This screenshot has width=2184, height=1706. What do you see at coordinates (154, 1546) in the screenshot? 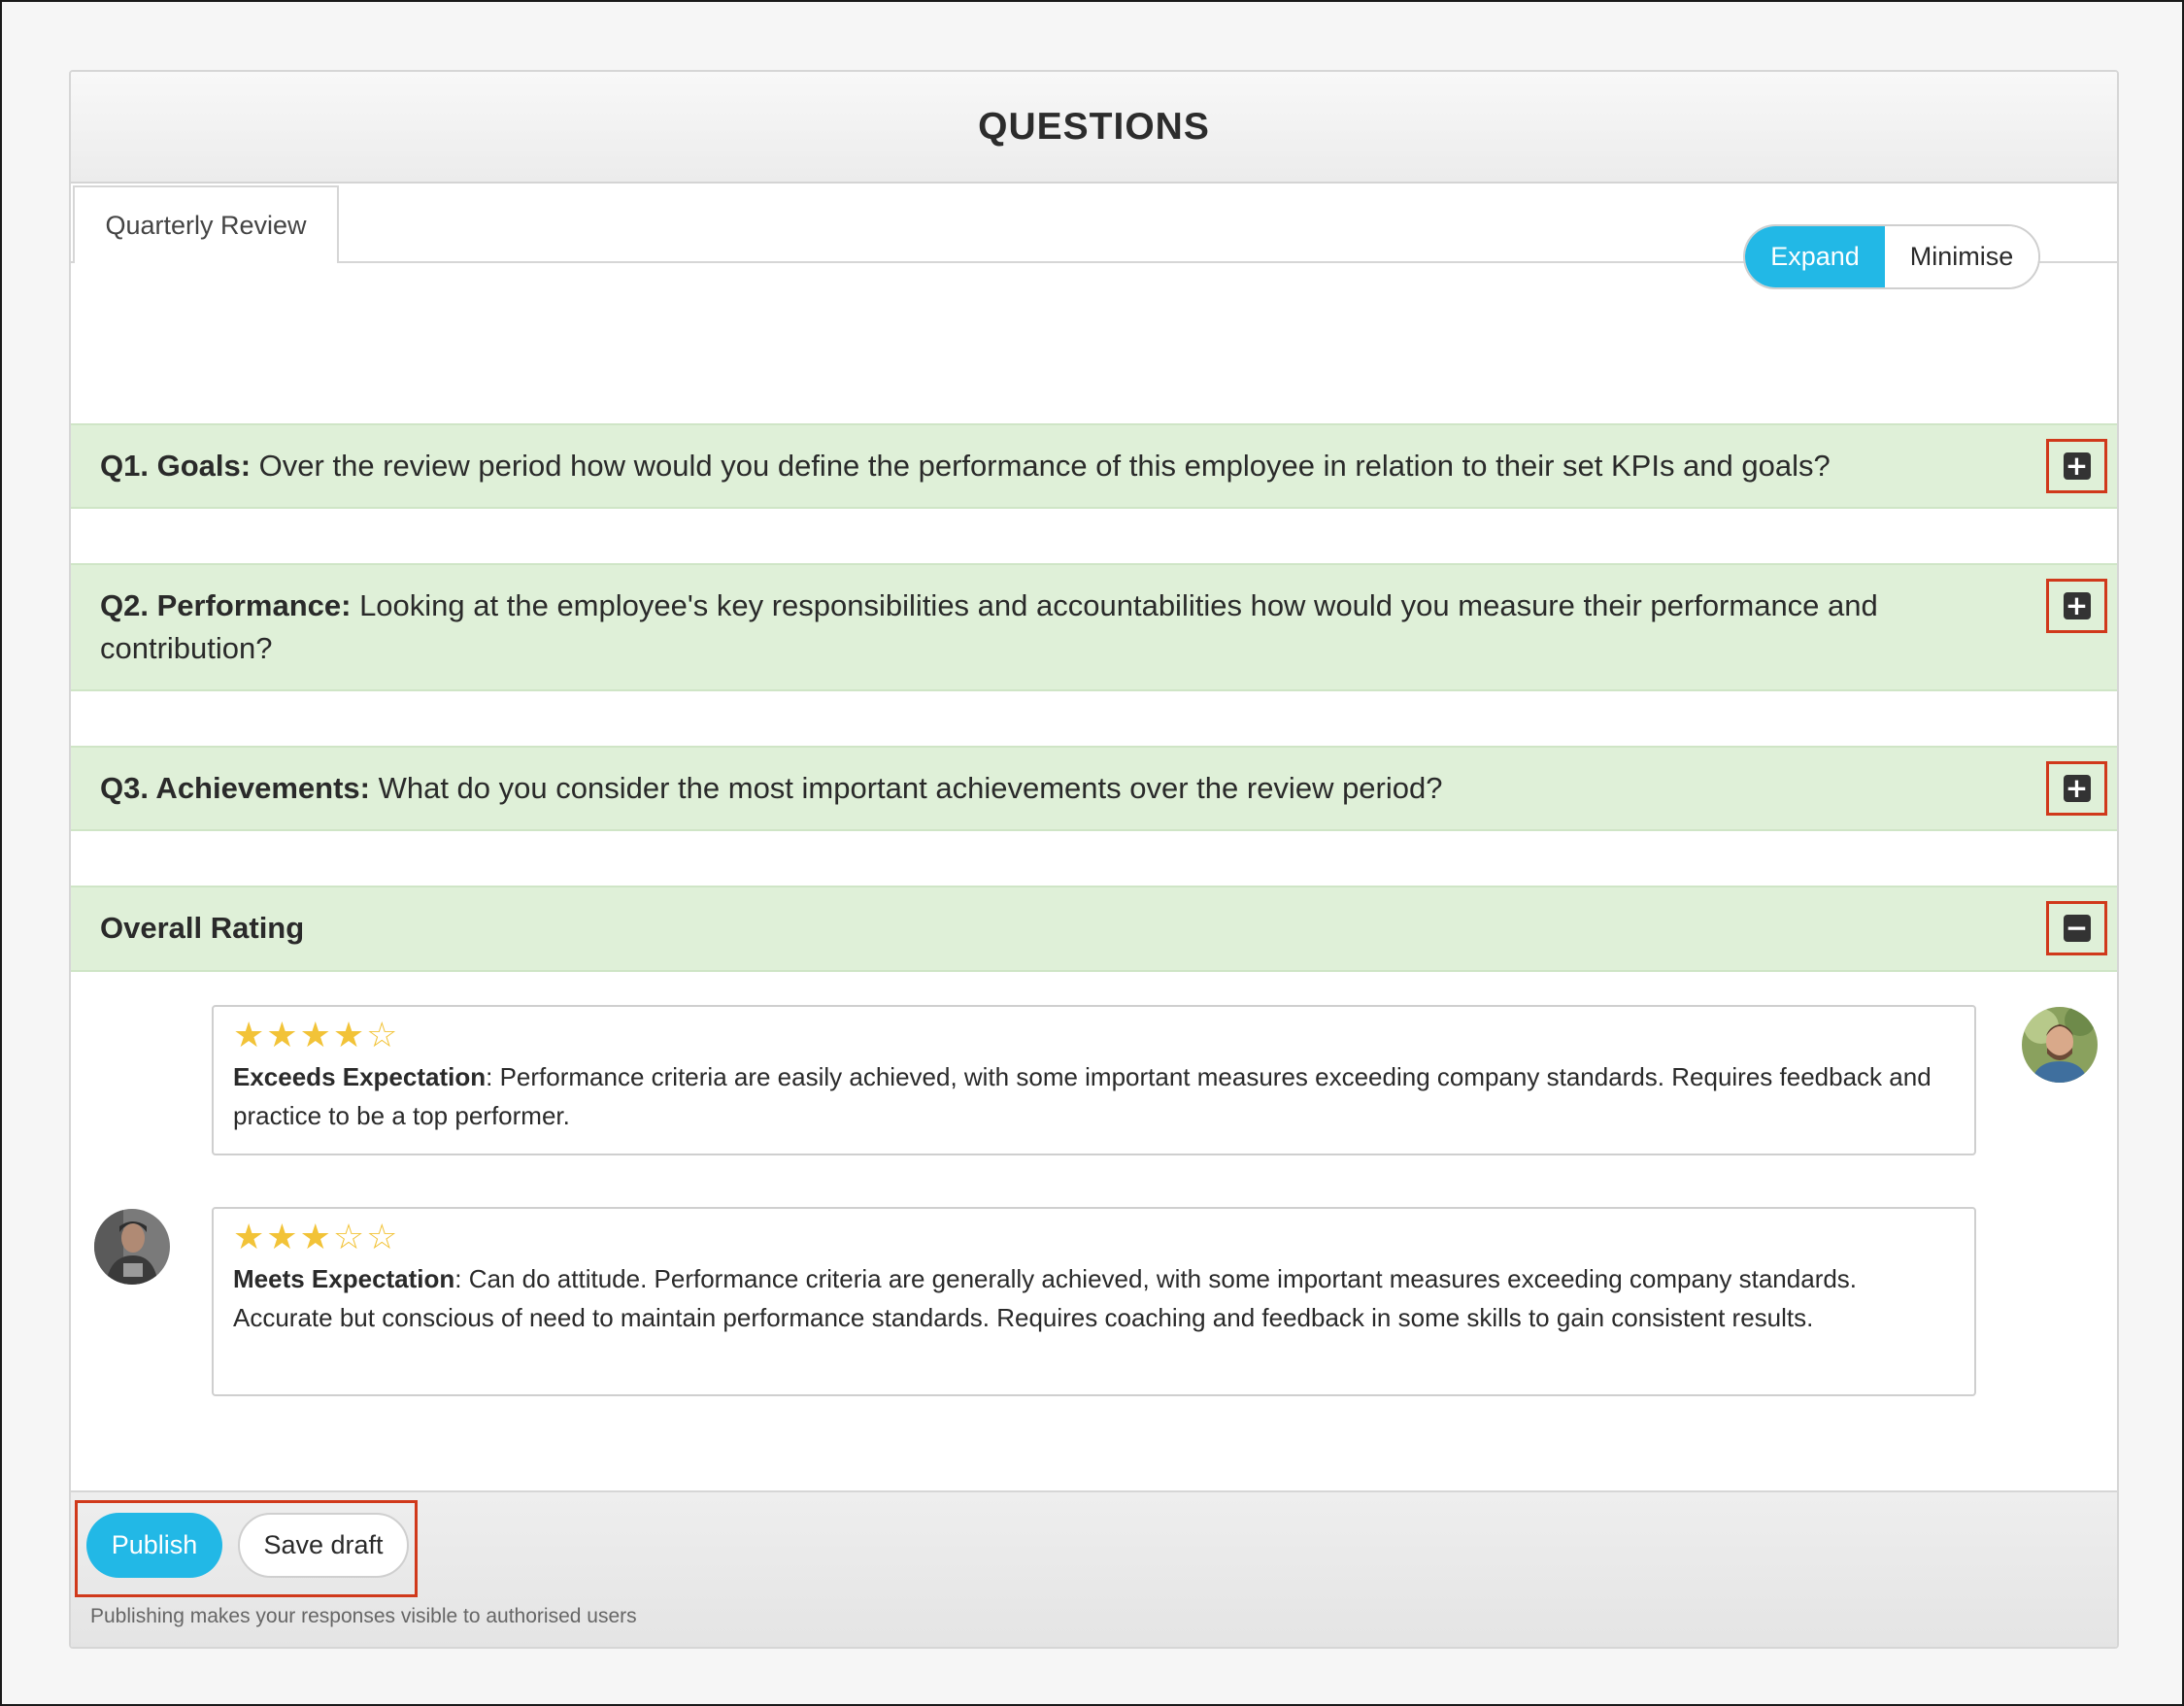
I see `publish-button: Publish` at bounding box center [154, 1546].